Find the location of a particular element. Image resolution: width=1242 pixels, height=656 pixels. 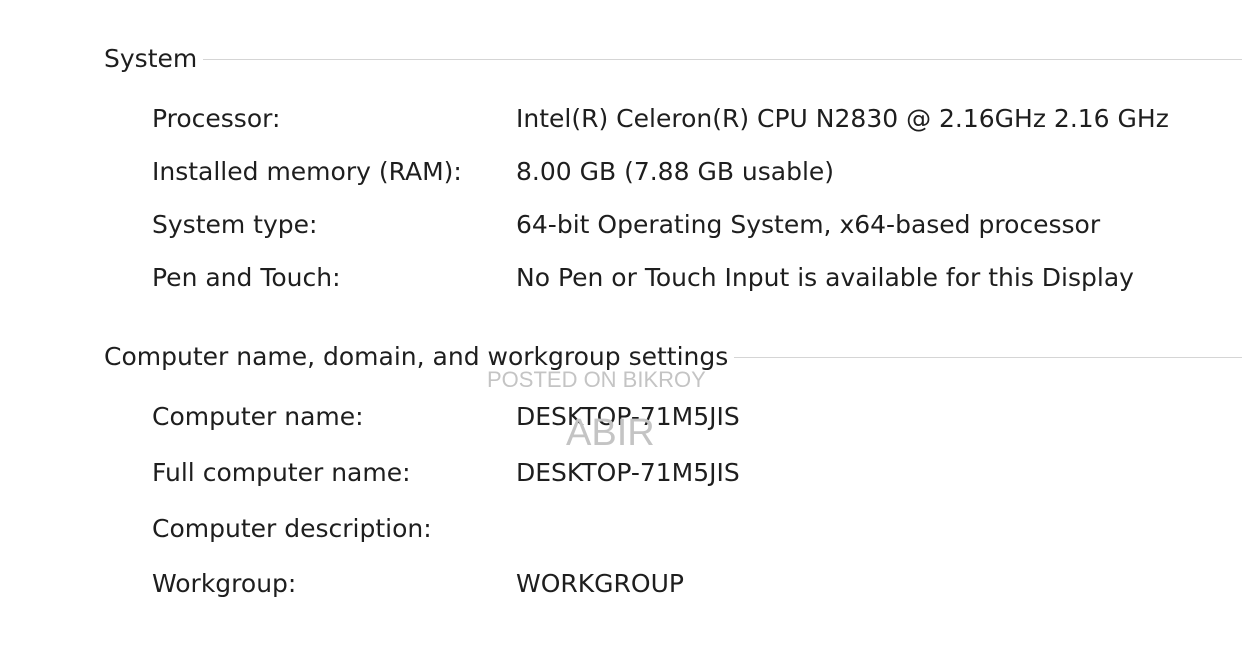

pen-touch-label: Pen and Touch: is located at coordinates (246, 277).